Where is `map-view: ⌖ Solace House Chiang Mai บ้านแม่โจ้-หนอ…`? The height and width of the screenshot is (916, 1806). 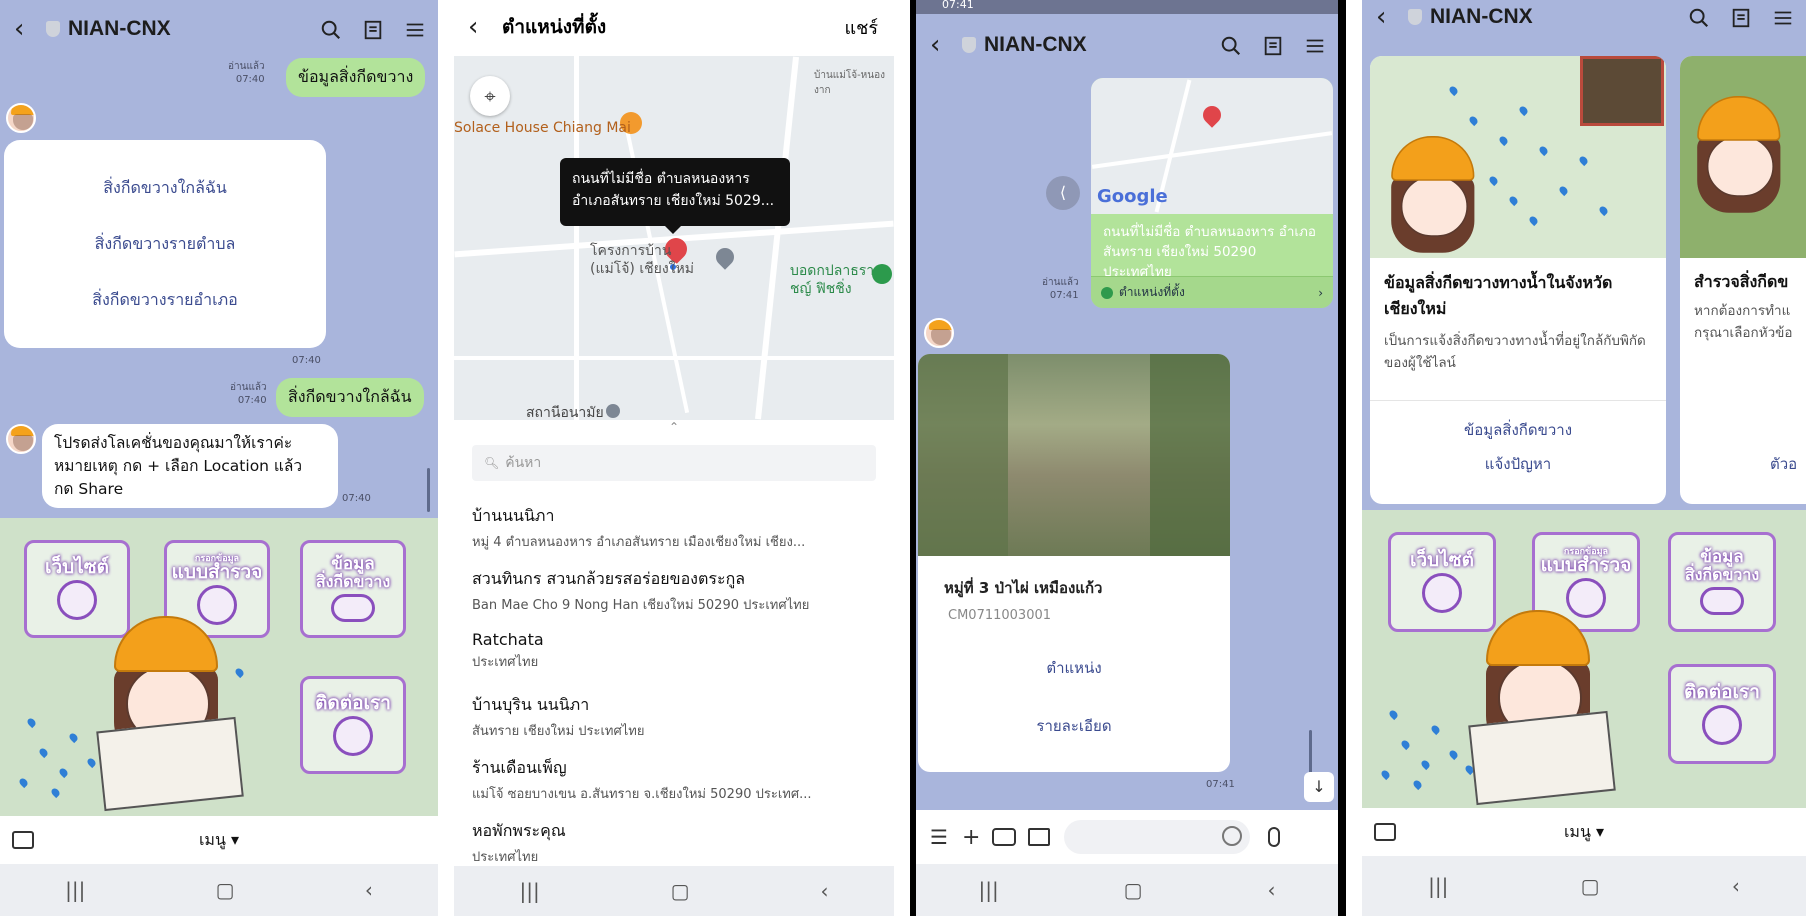 map-view: ⌖ Solace House Chiang Mai บ้านแม่โจ้-หนอ… is located at coordinates (674, 238).